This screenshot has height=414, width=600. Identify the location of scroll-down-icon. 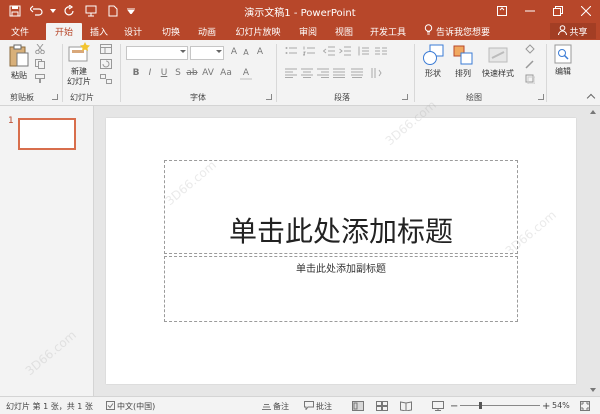
(593, 390).